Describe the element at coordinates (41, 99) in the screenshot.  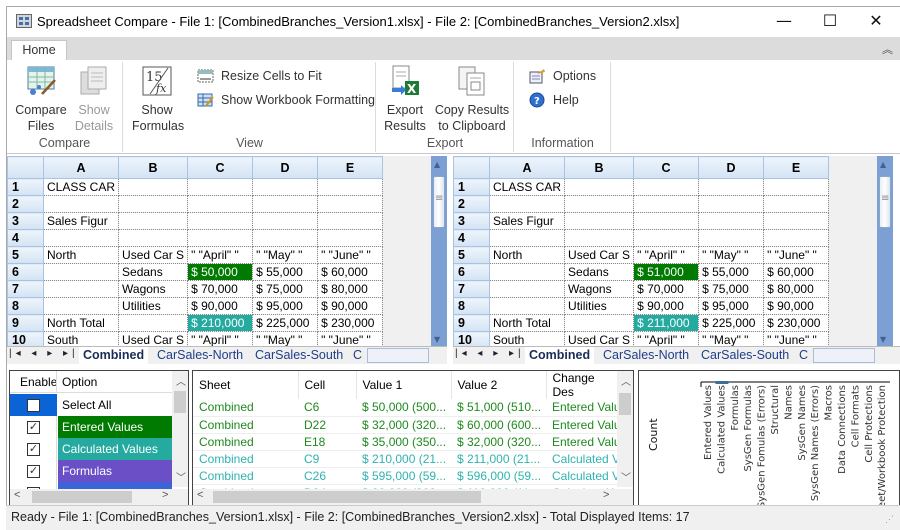
I see `compare-files-button: Compare Files` at that location.